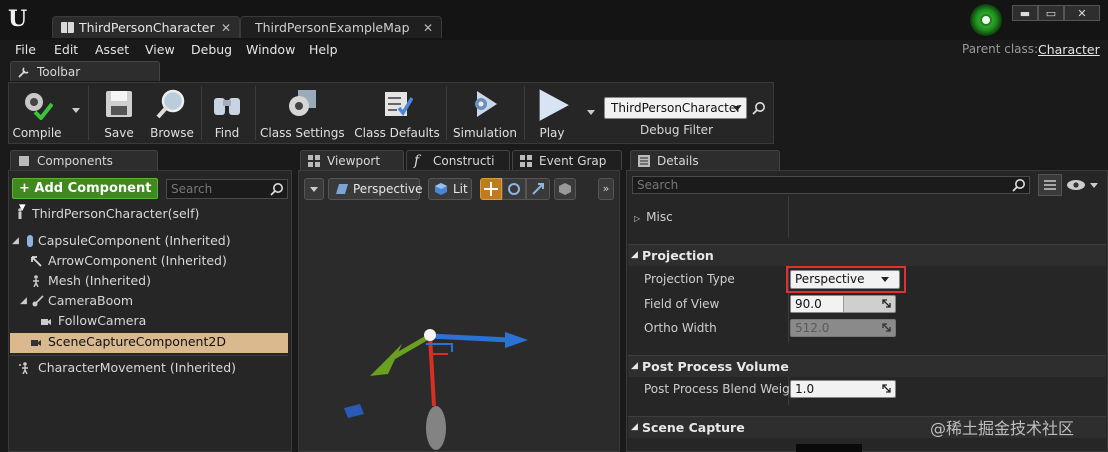  I want to click on class-settings-button: Class Settings, so click(302, 113).